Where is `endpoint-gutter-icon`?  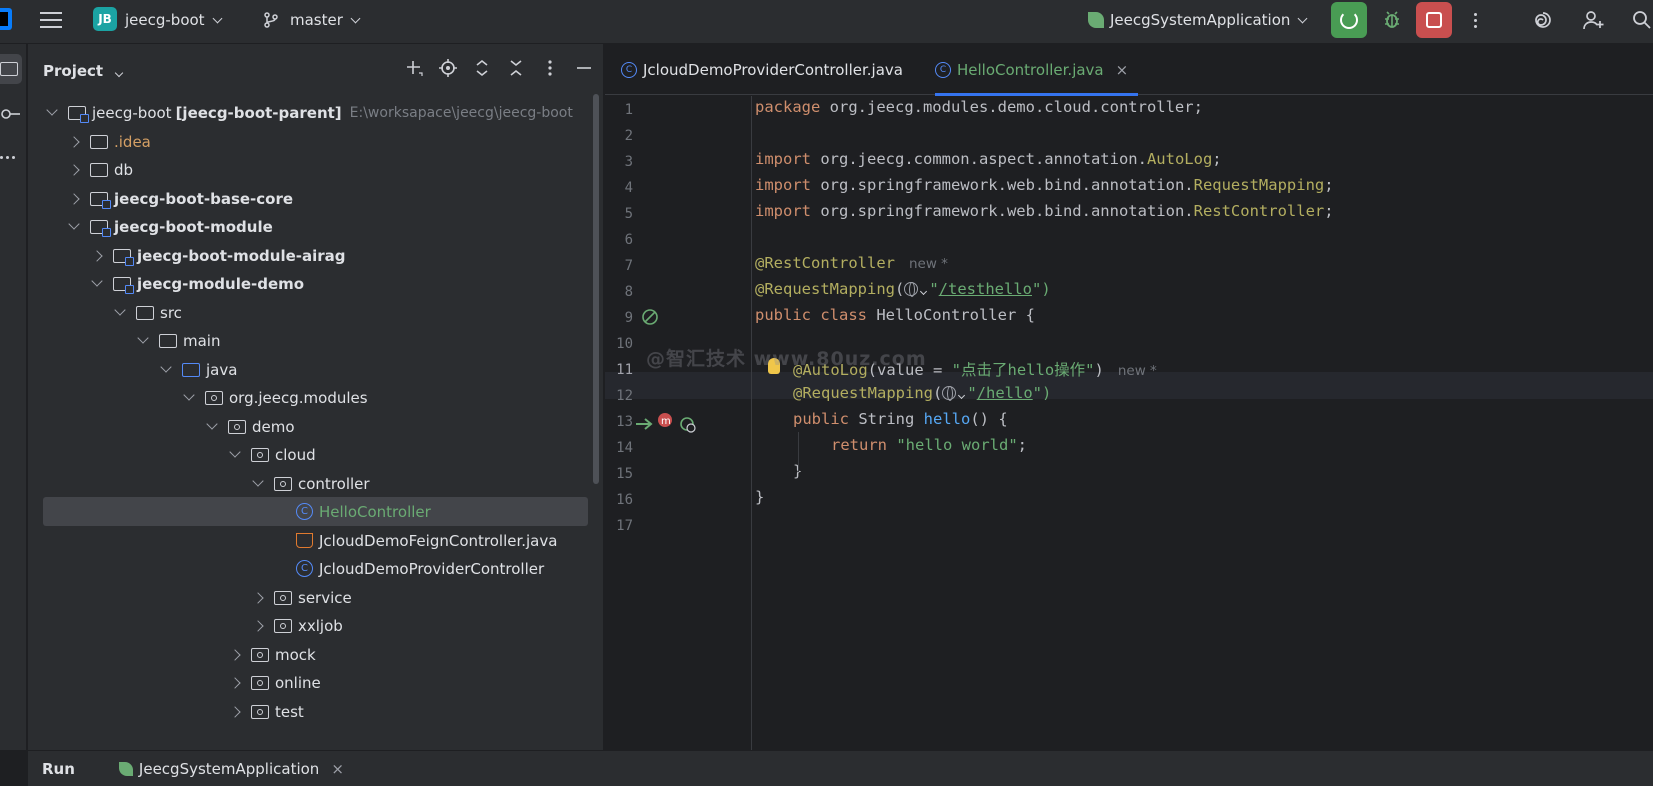 endpoint-gutter-icon is located at coordinates (688, 425).